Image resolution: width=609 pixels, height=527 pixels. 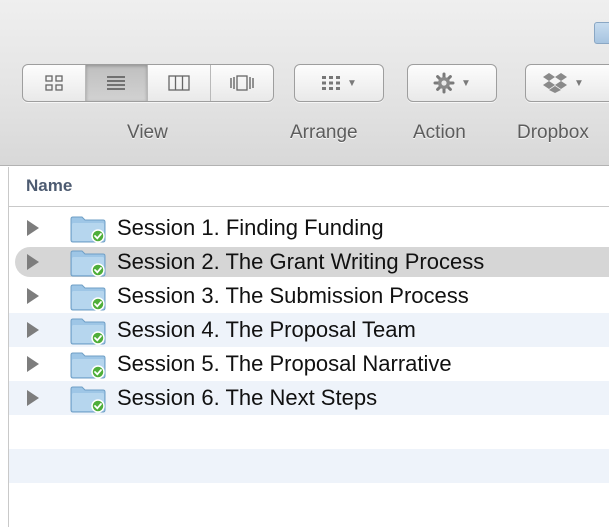 I want to click on view-label: View, so click(x=147, y=132).